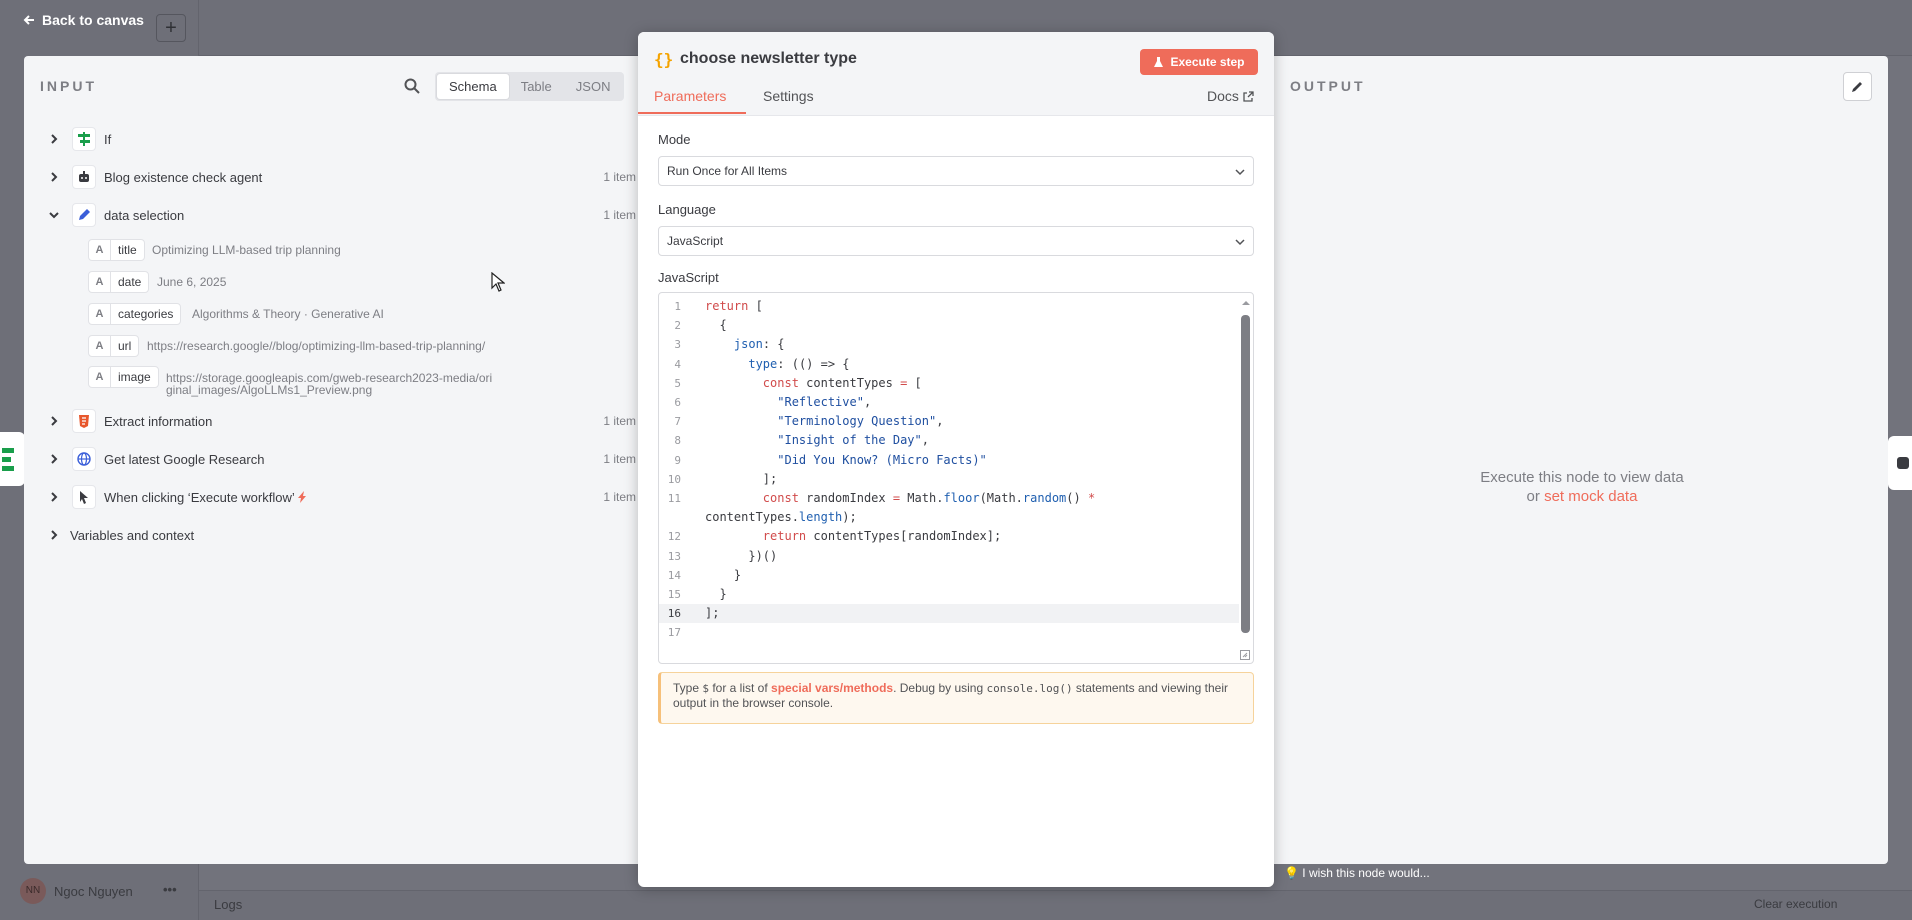  I want to click on field-value: Algorithms & Theory · Generative AI, so click(288, 314).